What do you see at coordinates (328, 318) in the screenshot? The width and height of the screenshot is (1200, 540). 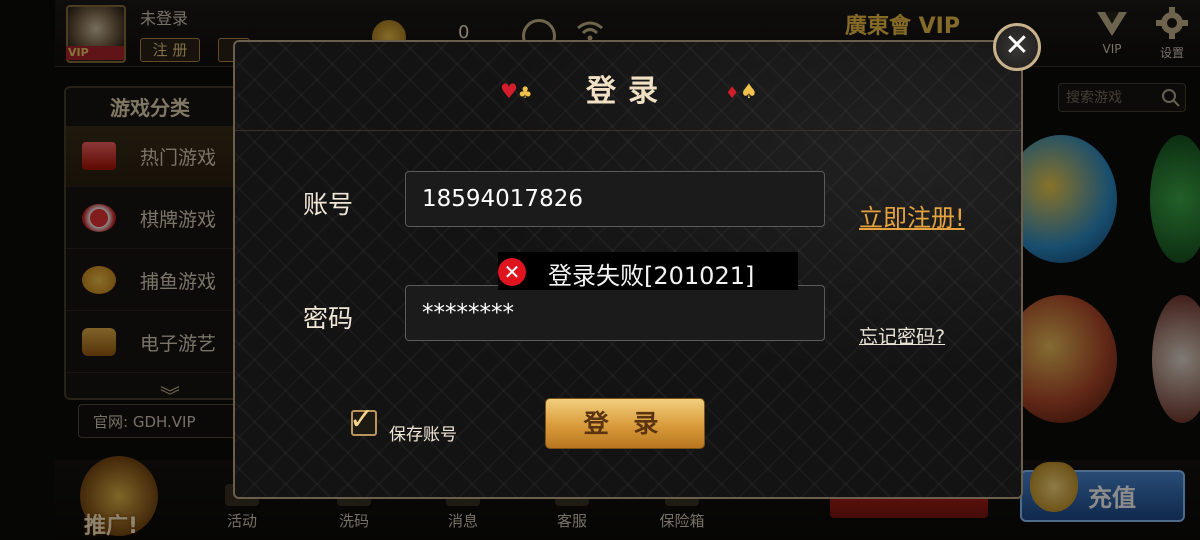 I see `password-label: 密码` at bounding box center [328, 318].